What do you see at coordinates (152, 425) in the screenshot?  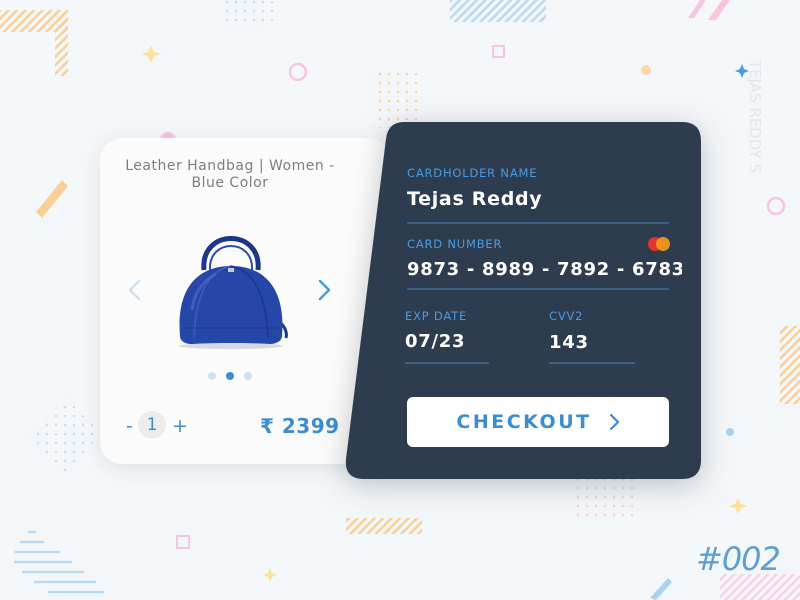 I see `quantity-value: 1` at bounding box center [152, 425].